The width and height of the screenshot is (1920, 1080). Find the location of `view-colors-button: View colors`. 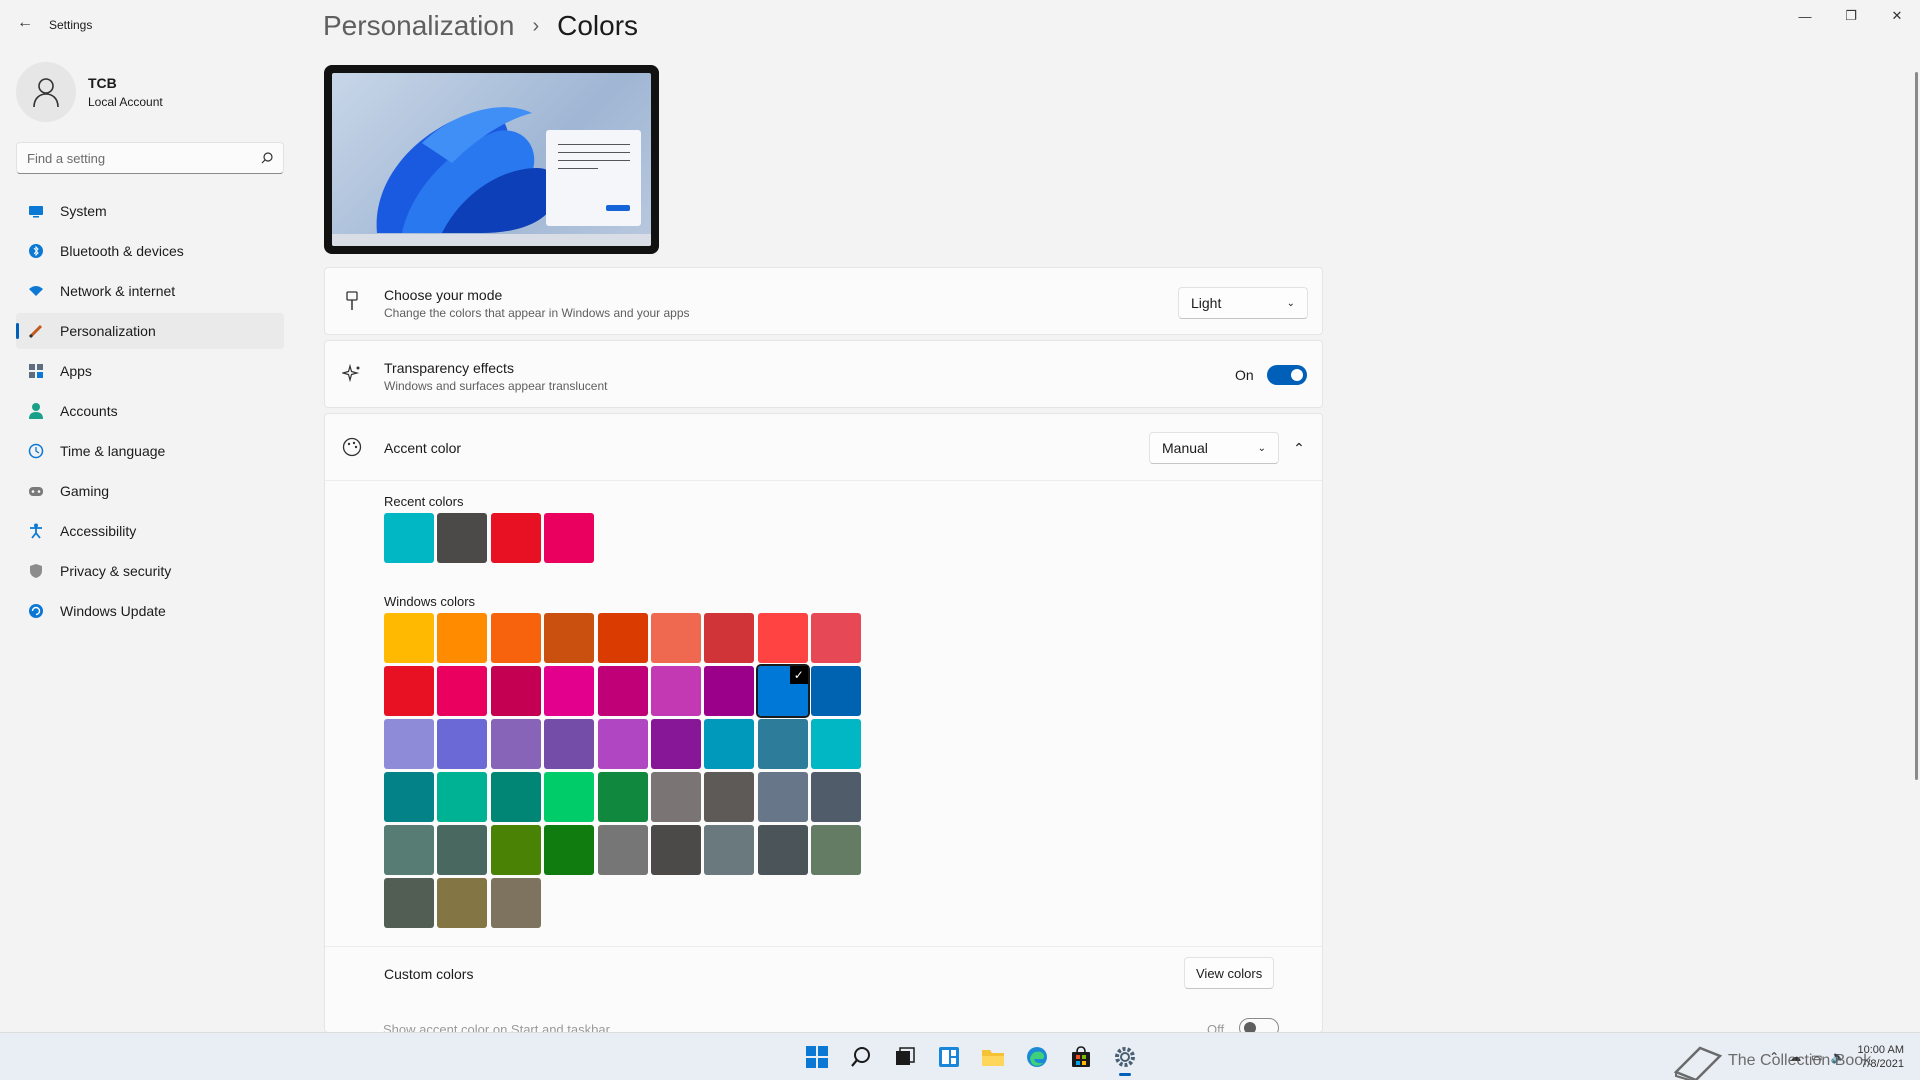

view-colors-button: View colors is located at coordinates (1229, 973).